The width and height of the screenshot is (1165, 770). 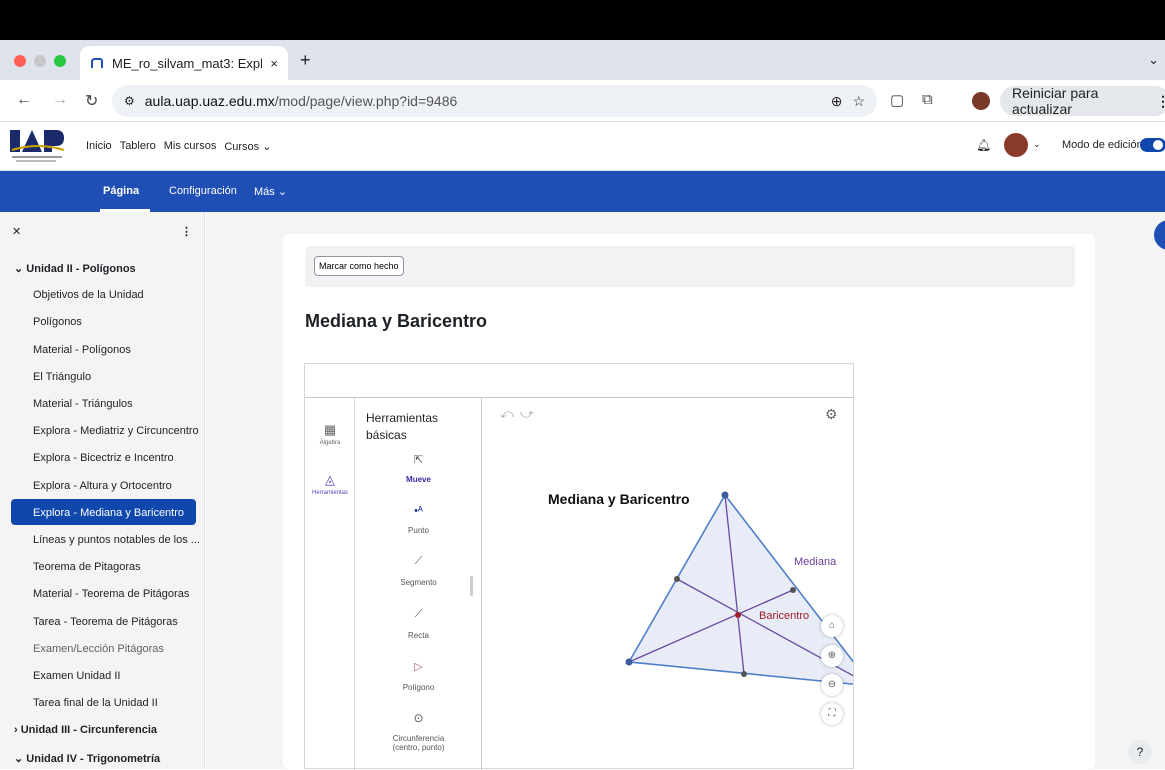 I want to click on window-controls, so click(x=40, y=61).